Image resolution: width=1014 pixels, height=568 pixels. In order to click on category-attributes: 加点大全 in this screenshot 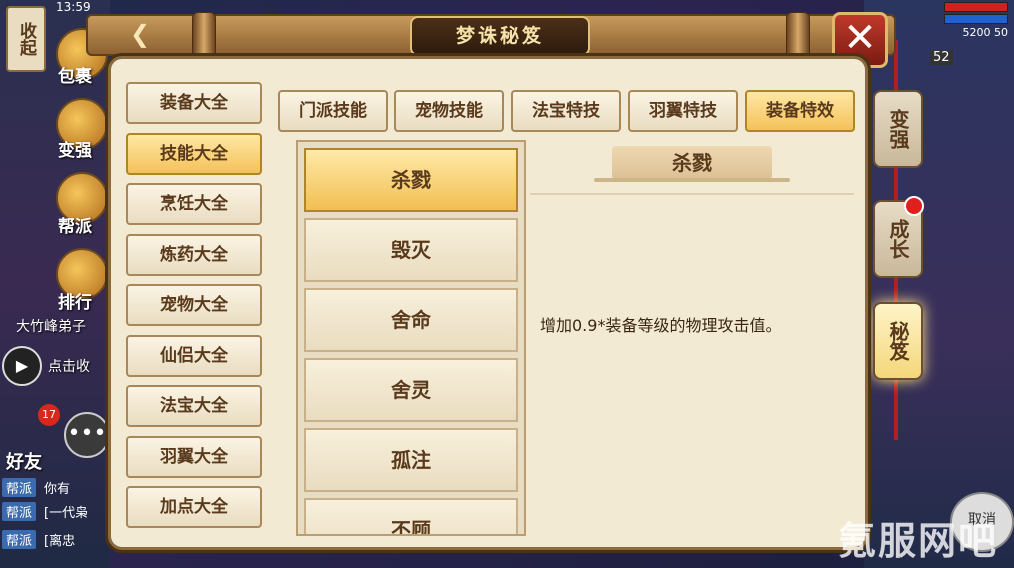, I will do `click(194, 507)`.